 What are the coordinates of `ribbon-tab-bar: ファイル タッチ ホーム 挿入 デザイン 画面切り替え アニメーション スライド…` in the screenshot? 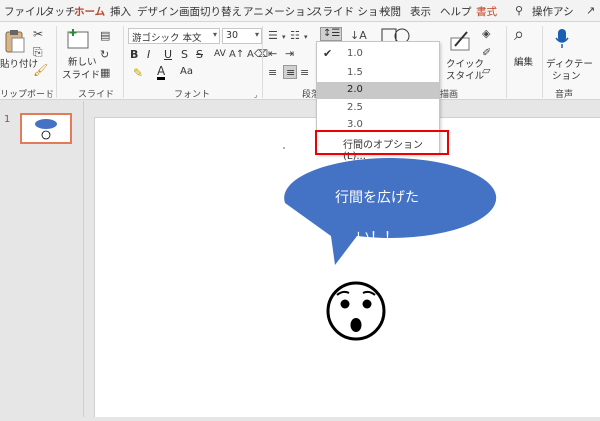 It's located at (300, 12).